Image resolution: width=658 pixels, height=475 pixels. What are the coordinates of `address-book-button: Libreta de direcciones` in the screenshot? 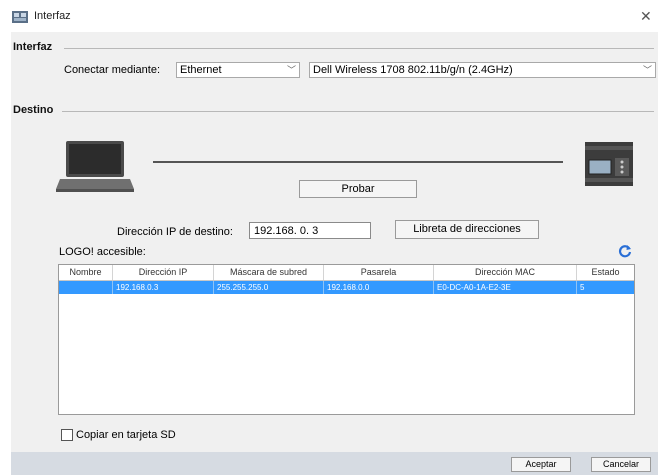 It's located at (467, 229).